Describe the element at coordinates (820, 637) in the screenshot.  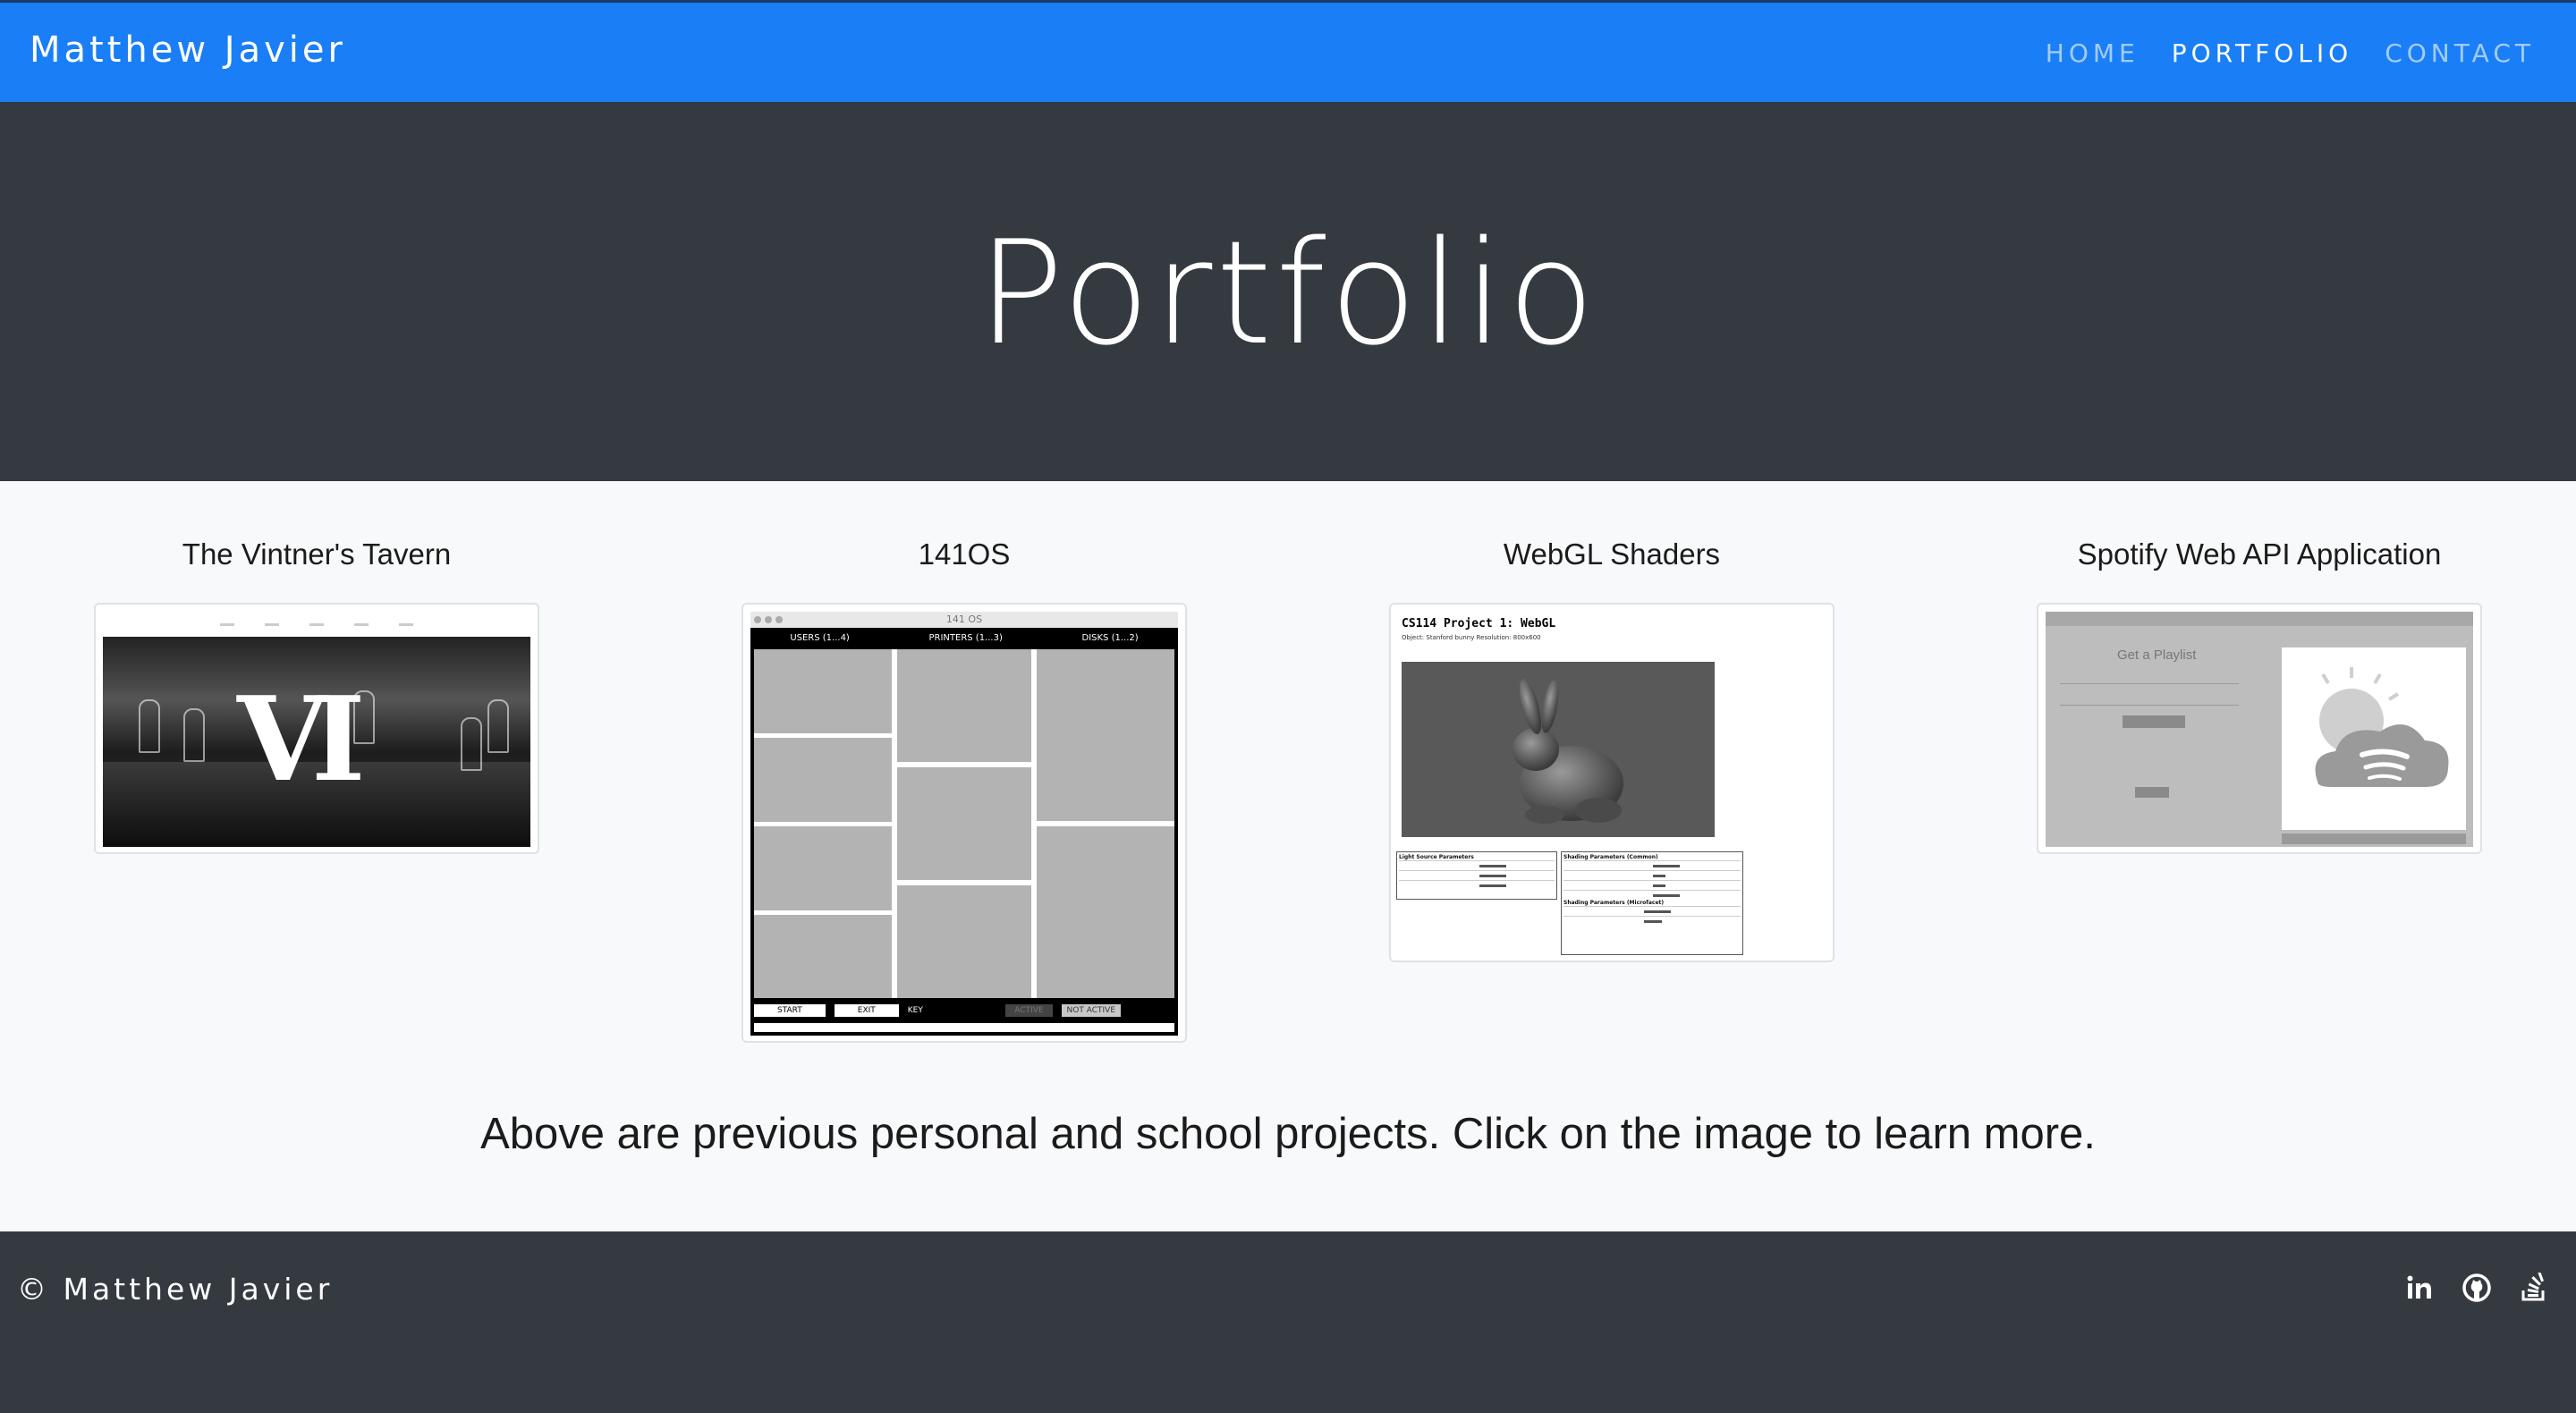
I see `os-header-users: USERS (1...4)` at that location.